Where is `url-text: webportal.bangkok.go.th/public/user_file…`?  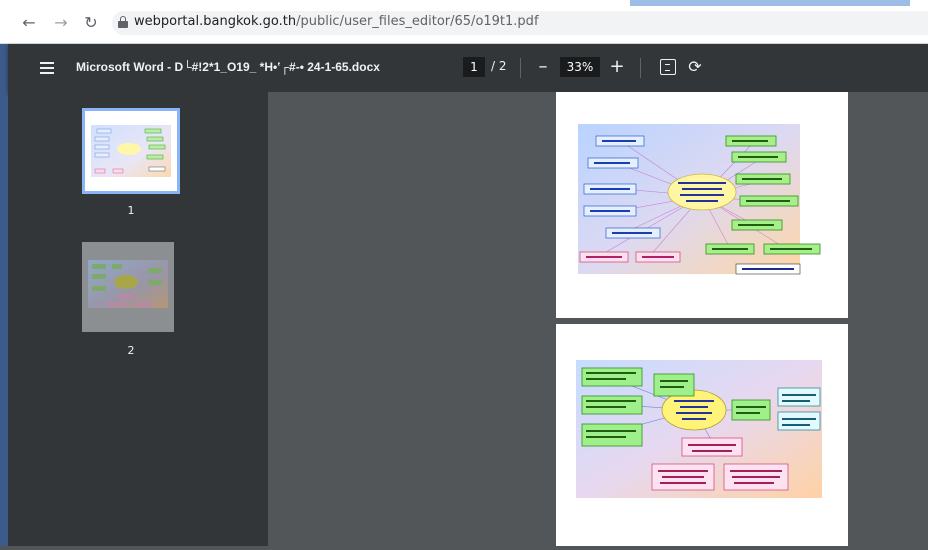
url-text: webportal.bangkok.go.th/public/user_file… is located at coordinates (336, 21).